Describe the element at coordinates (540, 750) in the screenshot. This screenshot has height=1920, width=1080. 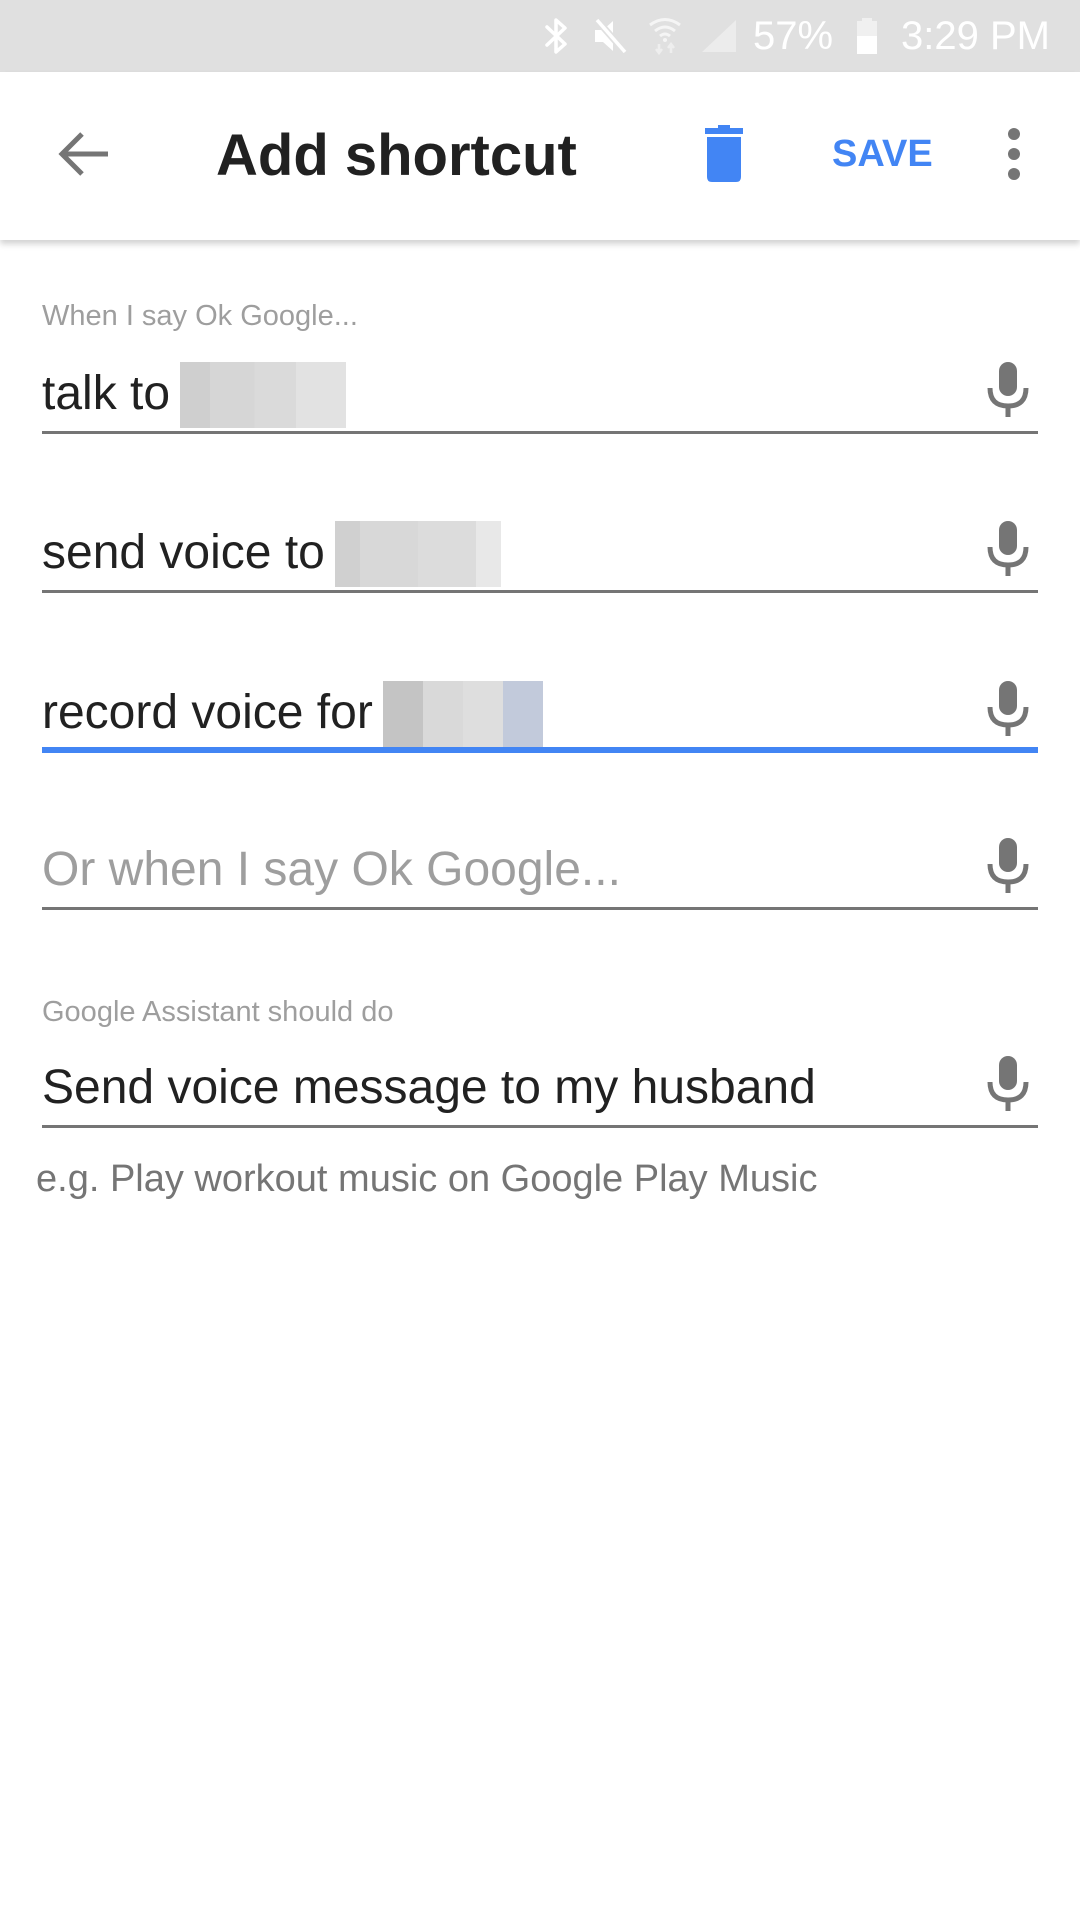
I see `field-underline-focused` at that location.